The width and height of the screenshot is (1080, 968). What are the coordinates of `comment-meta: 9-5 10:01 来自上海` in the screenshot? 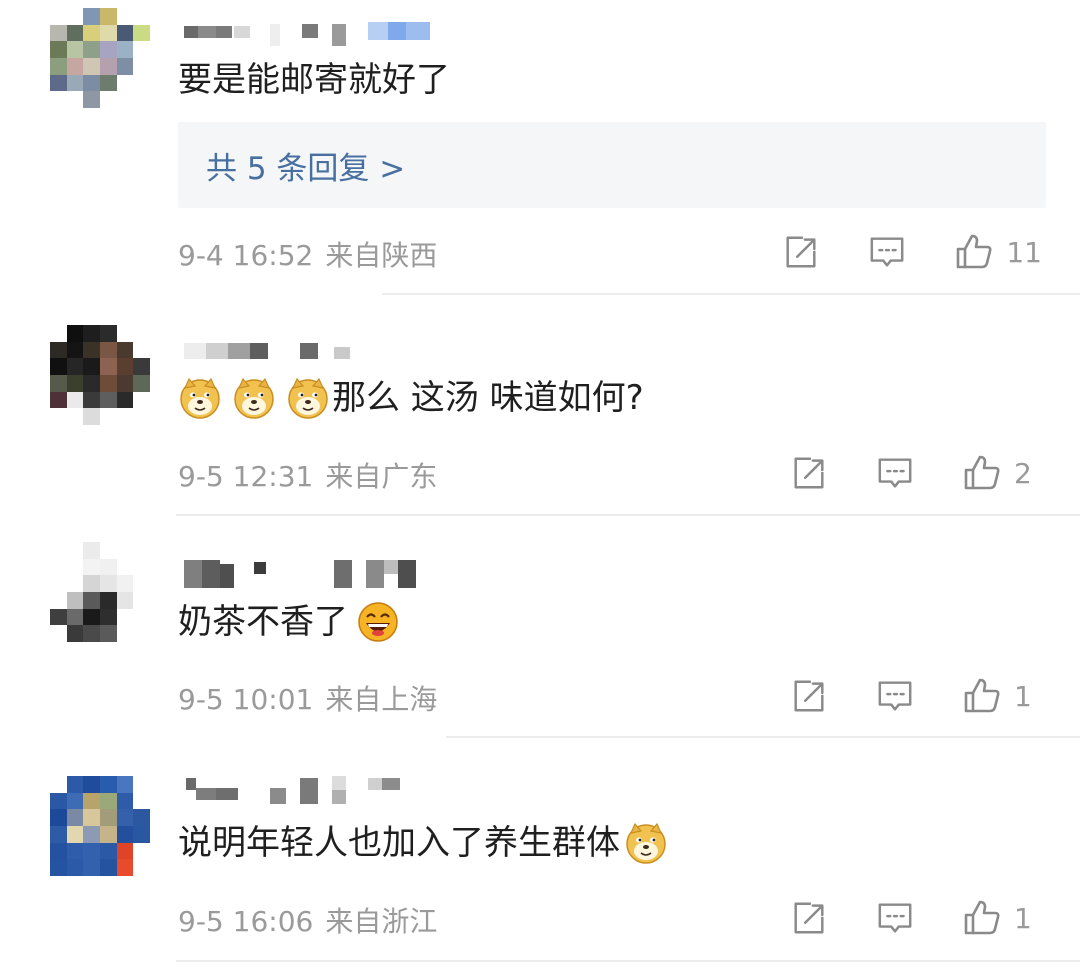 It's located at (307, 698).